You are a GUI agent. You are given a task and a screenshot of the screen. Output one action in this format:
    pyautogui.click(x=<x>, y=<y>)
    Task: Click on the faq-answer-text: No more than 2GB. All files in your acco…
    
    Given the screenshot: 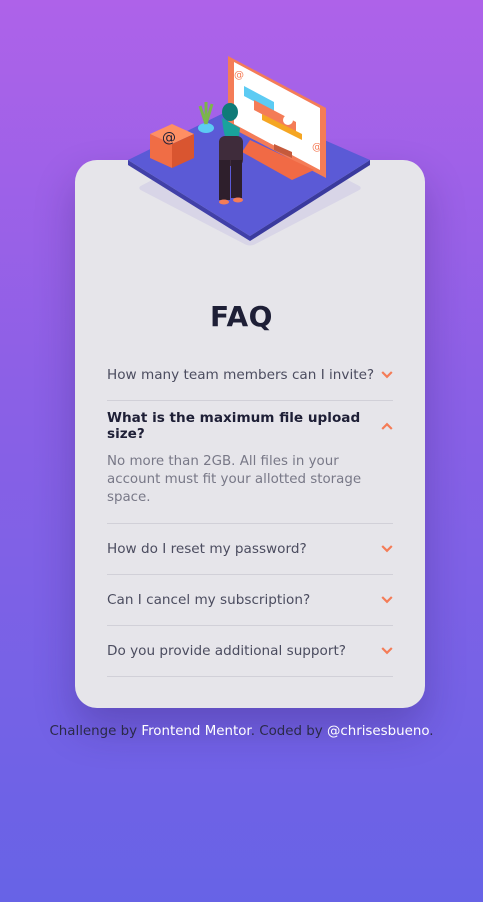 What is the action you would take?
    pyautogui.click(x=234, y=479)
    